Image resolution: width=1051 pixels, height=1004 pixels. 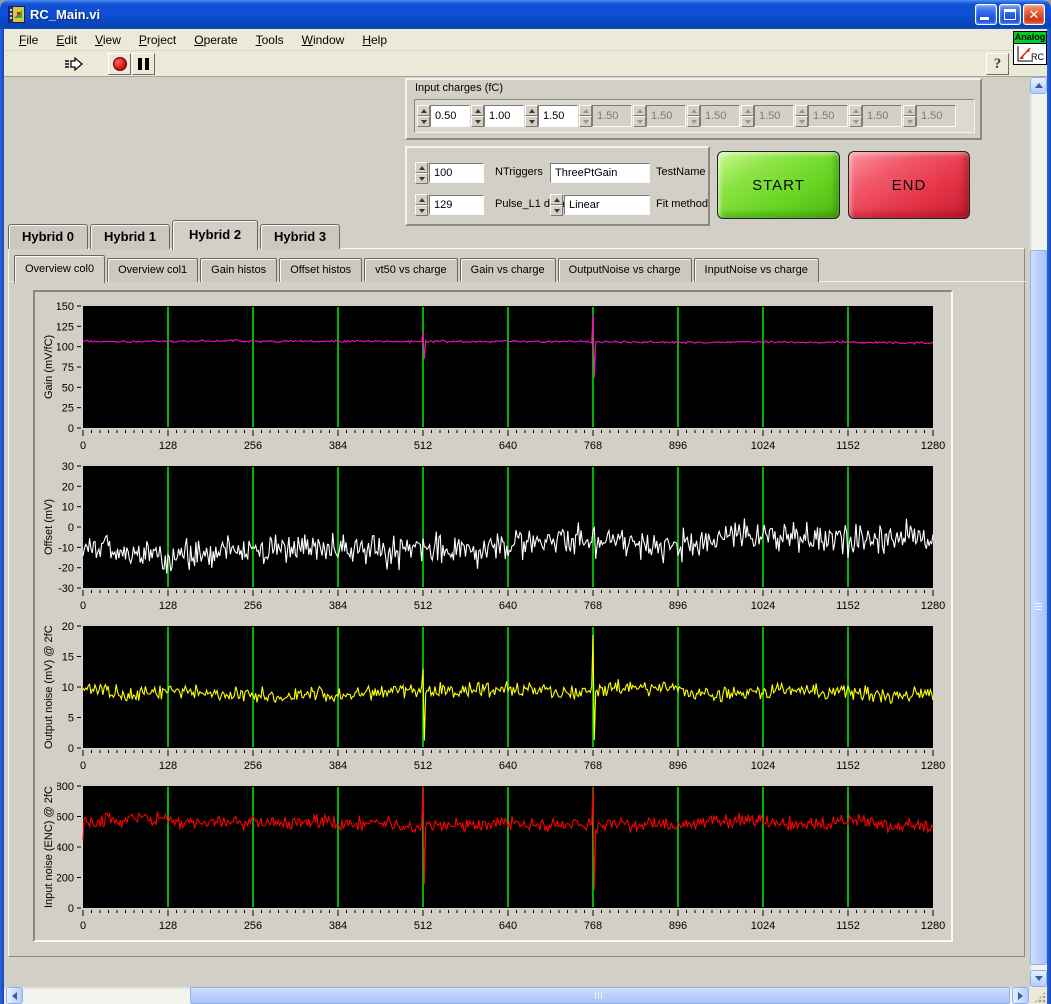 I want to click on input-charge-control-7: 1.50, so click(x=821, y=116).